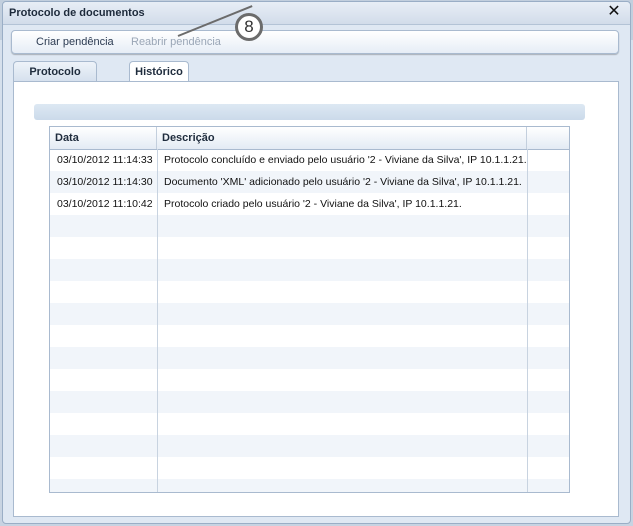 The width and height of the screenshot is (633, 526). What do you see at coordinates (176, 42) in the screenshot?
I see `reopen-pending-button: Reabrir pendência` at bounding box center [176, 42].